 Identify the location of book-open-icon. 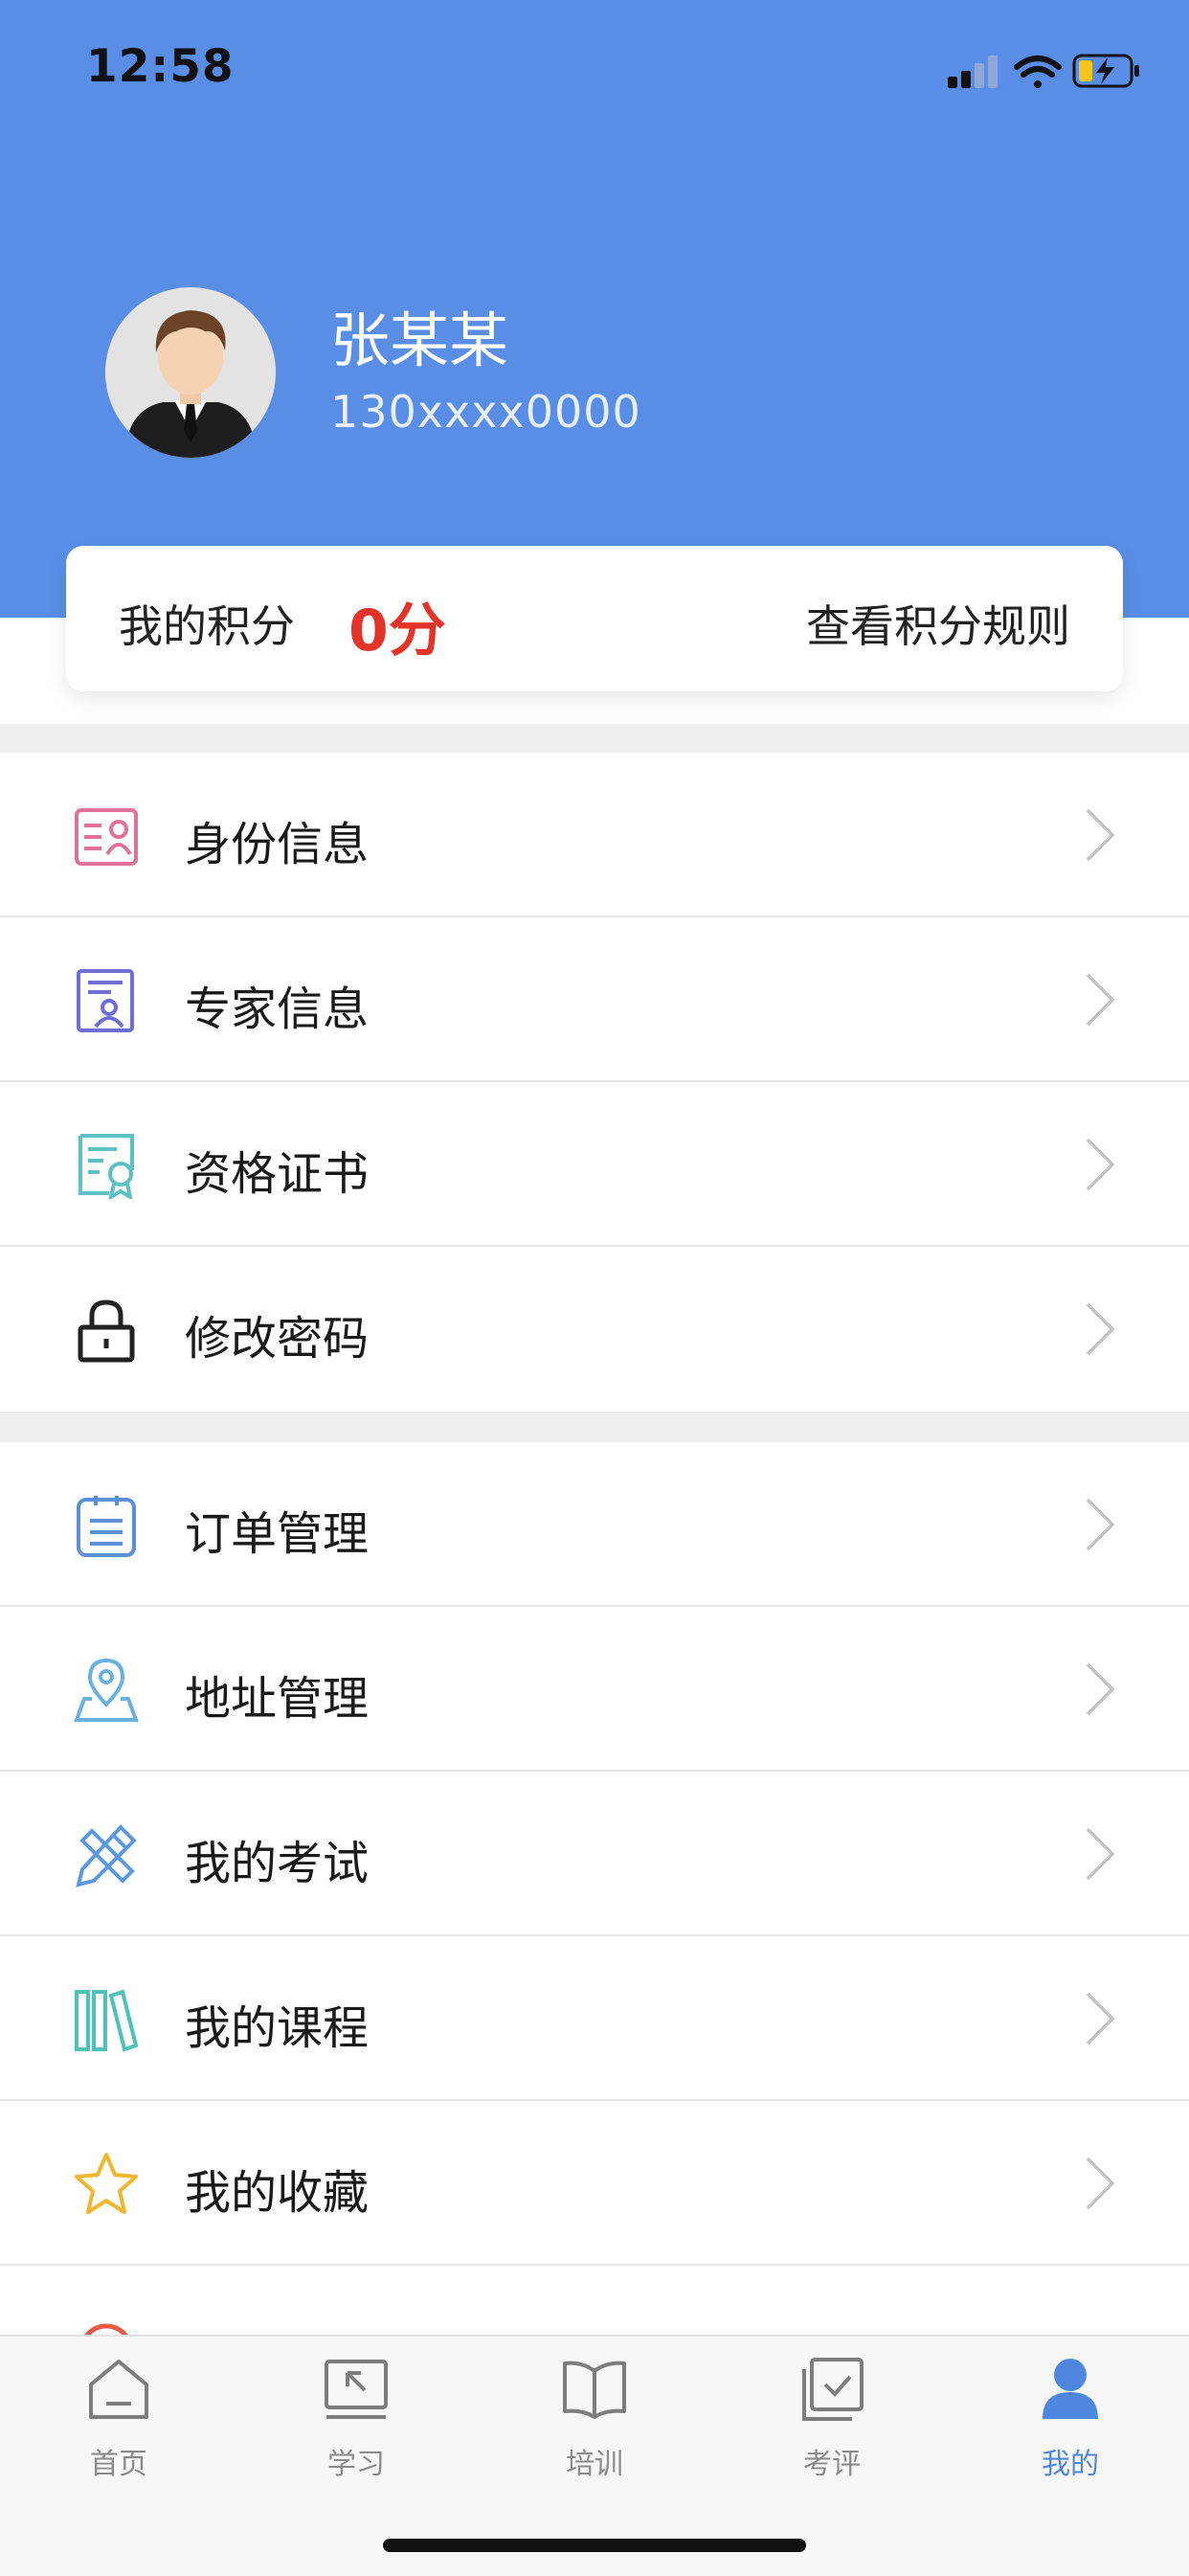
(594, 2390).